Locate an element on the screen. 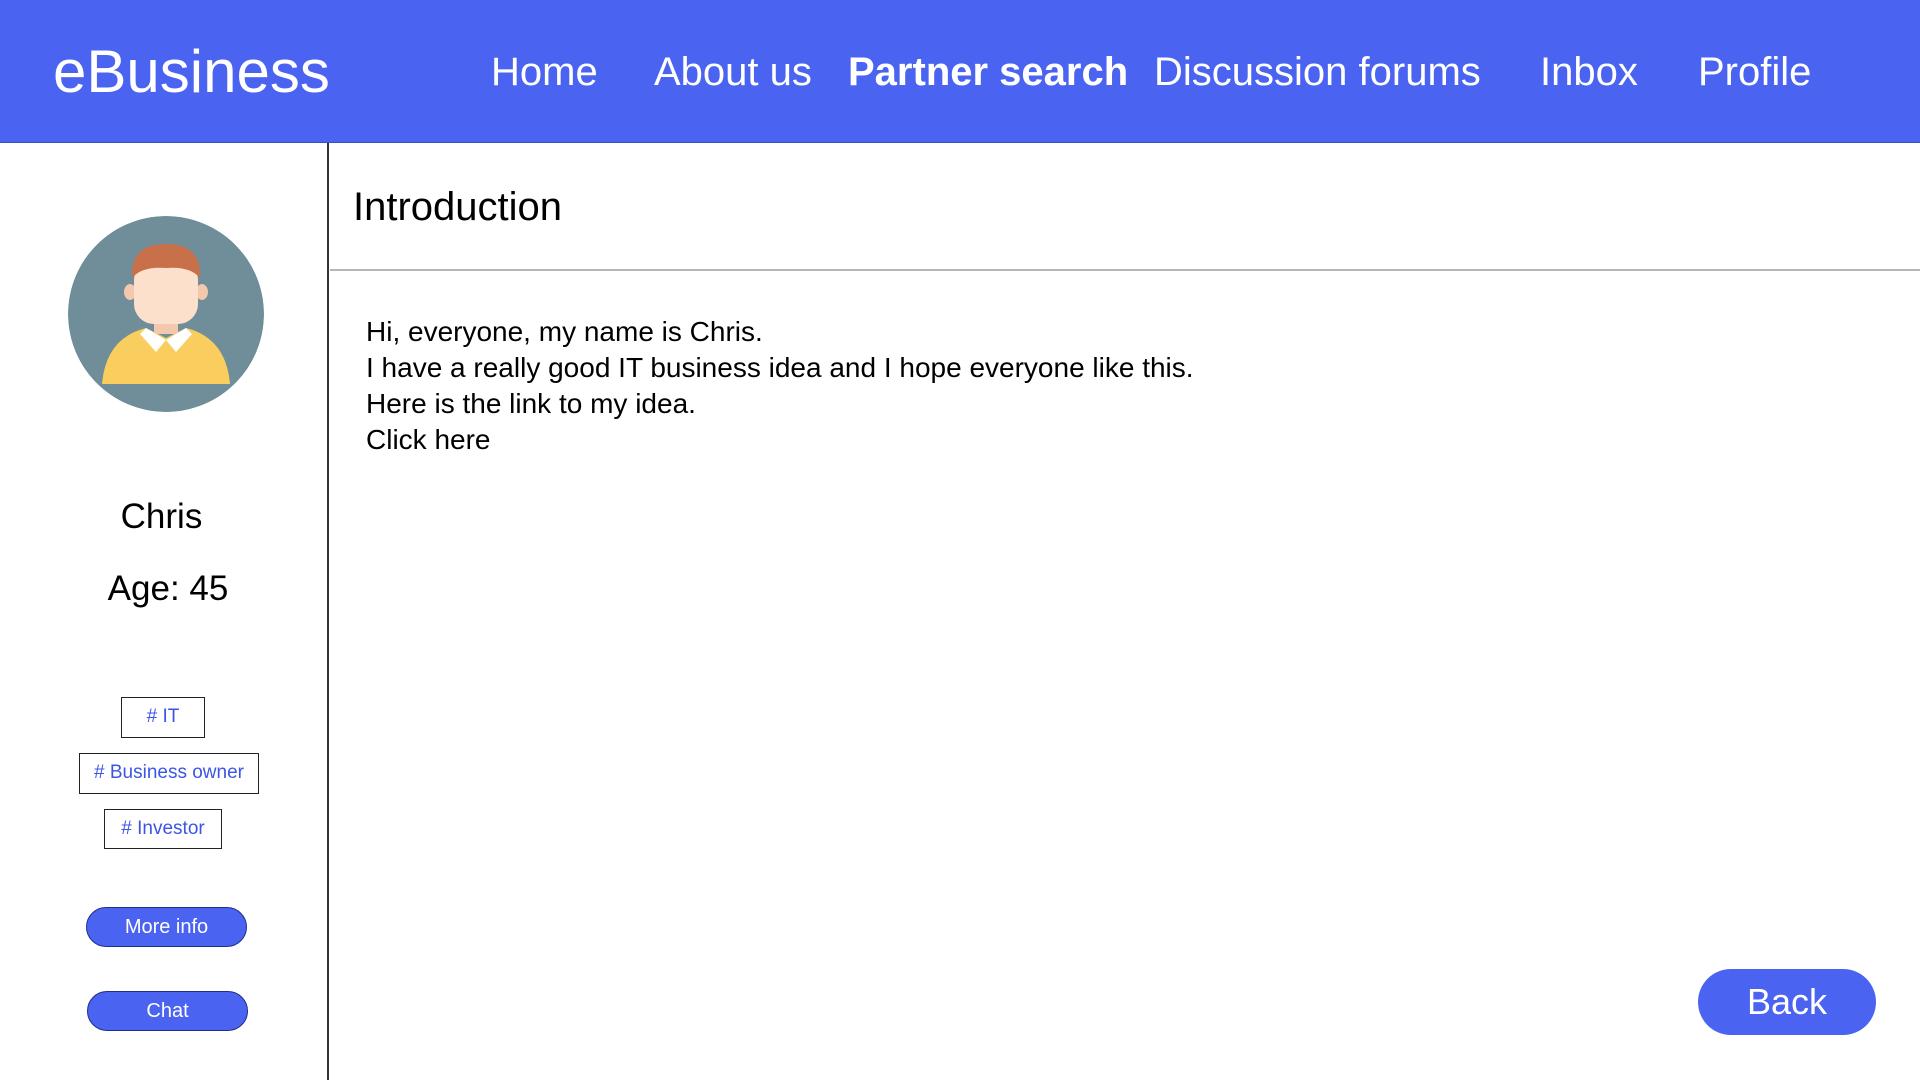 This screenshot has width=1920, height=1080. intro-line: Here is the link to my idea. is located at coordinates (531, 403).